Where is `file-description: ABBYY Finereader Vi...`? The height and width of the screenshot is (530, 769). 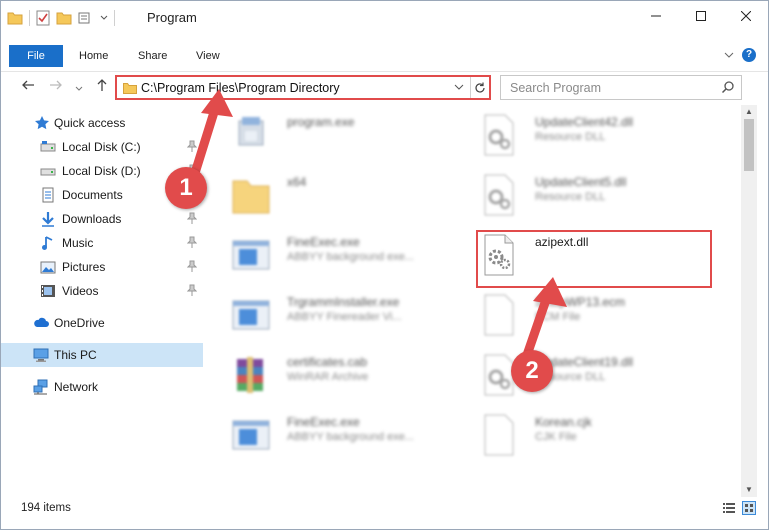 file-description: ABBYY Finereader Vi... is located at coordinates (344, 317).